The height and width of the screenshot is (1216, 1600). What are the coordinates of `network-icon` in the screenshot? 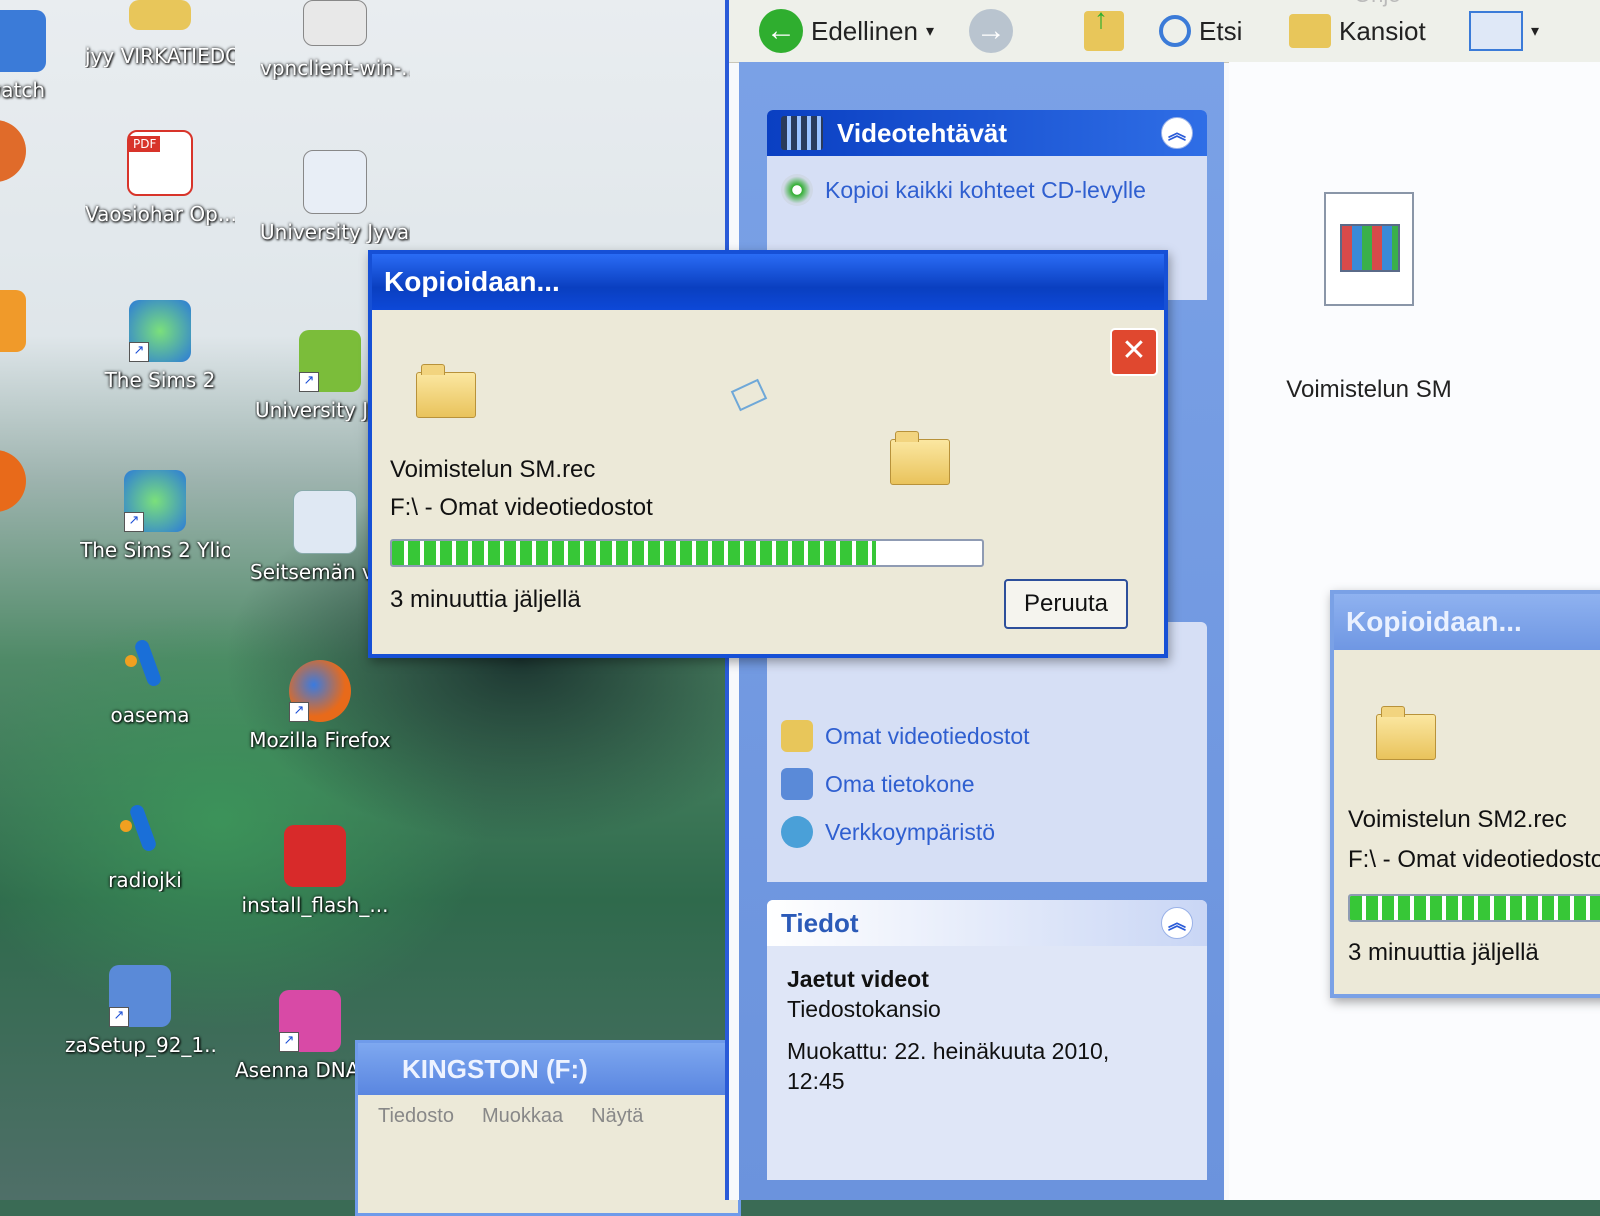 It's located at (797, 832).